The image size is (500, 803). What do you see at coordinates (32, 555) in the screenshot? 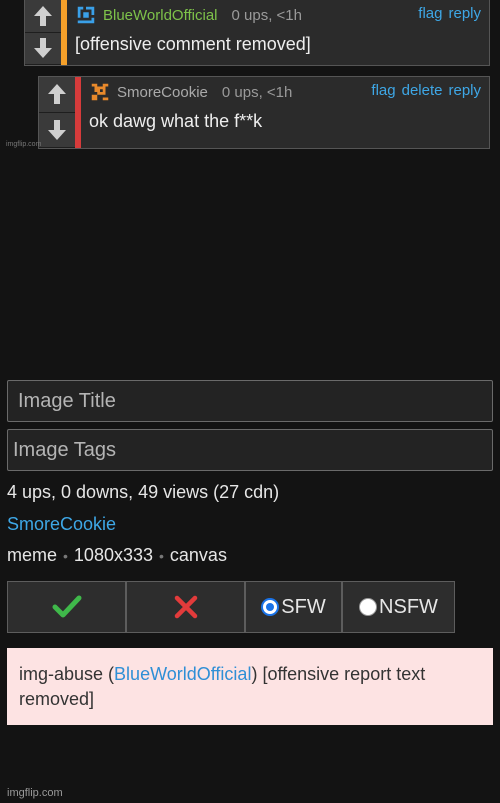
I see `image-type: meme` at bounding box center [32, 555].